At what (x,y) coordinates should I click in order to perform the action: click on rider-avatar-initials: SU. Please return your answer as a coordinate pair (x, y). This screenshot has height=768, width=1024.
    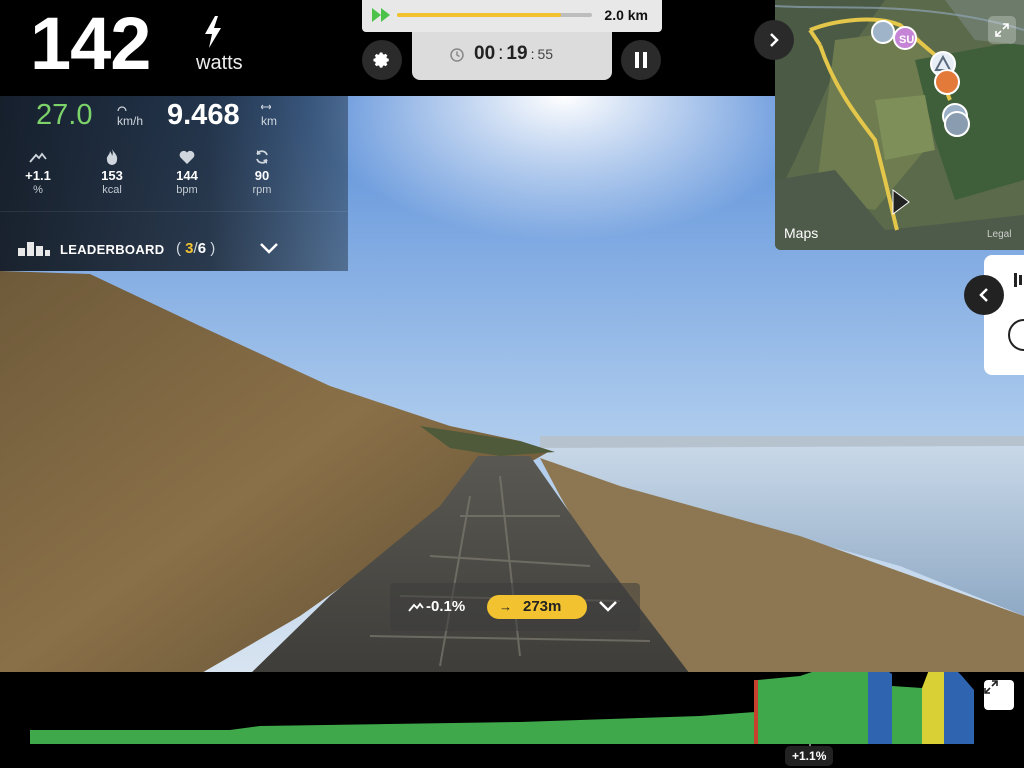
    Looking at the image, I should click on (906, 40).